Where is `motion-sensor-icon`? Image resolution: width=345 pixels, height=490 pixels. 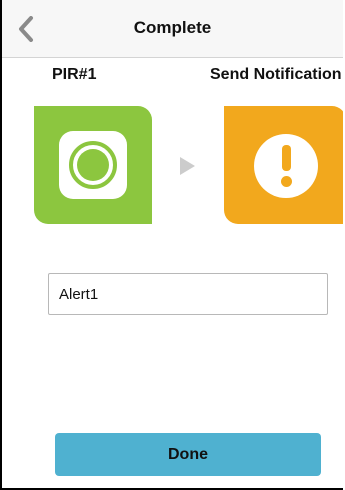 motion-sensor-icon is located at coordinates (93, 165).